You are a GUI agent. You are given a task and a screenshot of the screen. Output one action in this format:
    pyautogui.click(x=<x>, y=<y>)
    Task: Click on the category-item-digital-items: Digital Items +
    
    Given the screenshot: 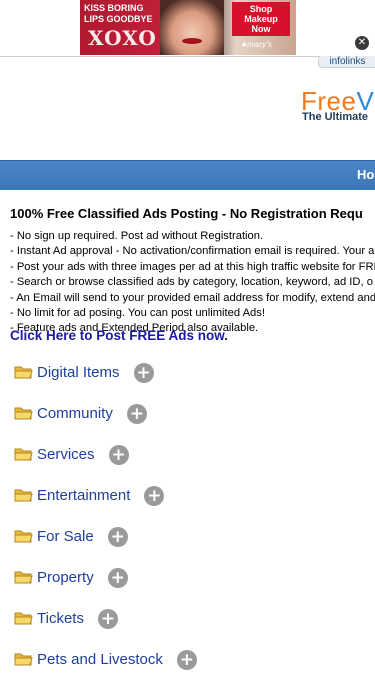 What is the action you would take?
    pyautogui.click(x=105, y=372)
    